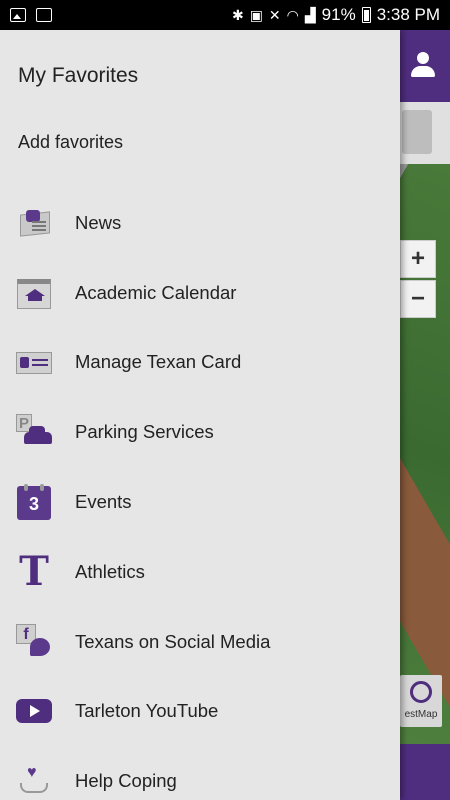 The image size is (450, 800). I want to click on athletics-icon: T, so click(34, 571).